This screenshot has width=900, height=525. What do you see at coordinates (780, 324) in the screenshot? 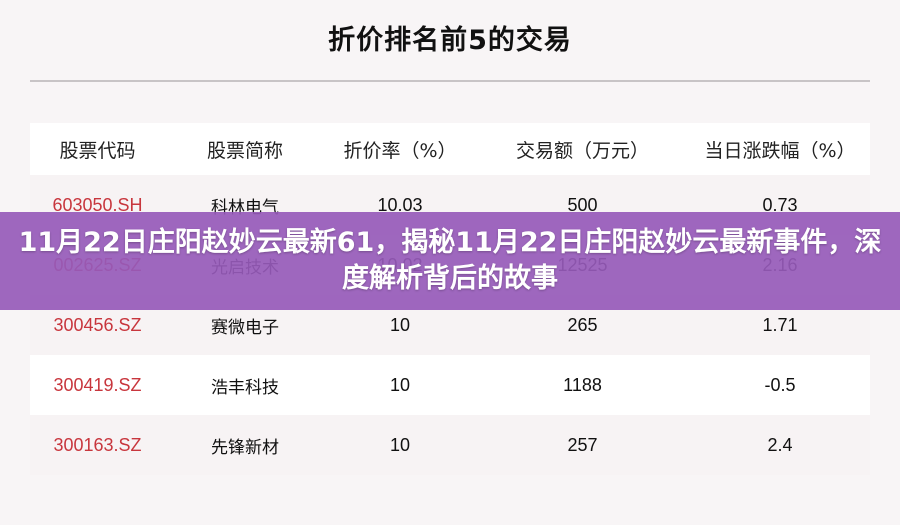
I see `daily-change: 1.71` at bounding box center [780, 324].